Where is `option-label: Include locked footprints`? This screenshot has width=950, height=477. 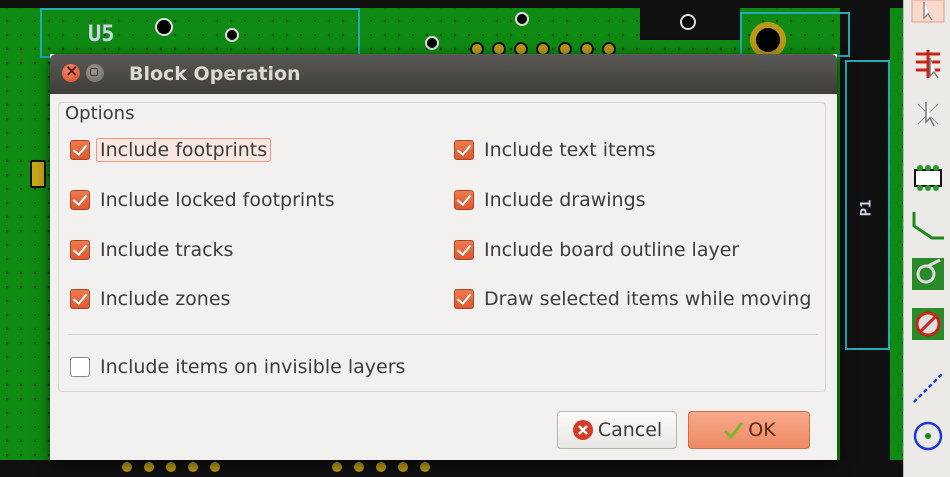
option-label: Include locked footprints is located at coordinates (217, 200).